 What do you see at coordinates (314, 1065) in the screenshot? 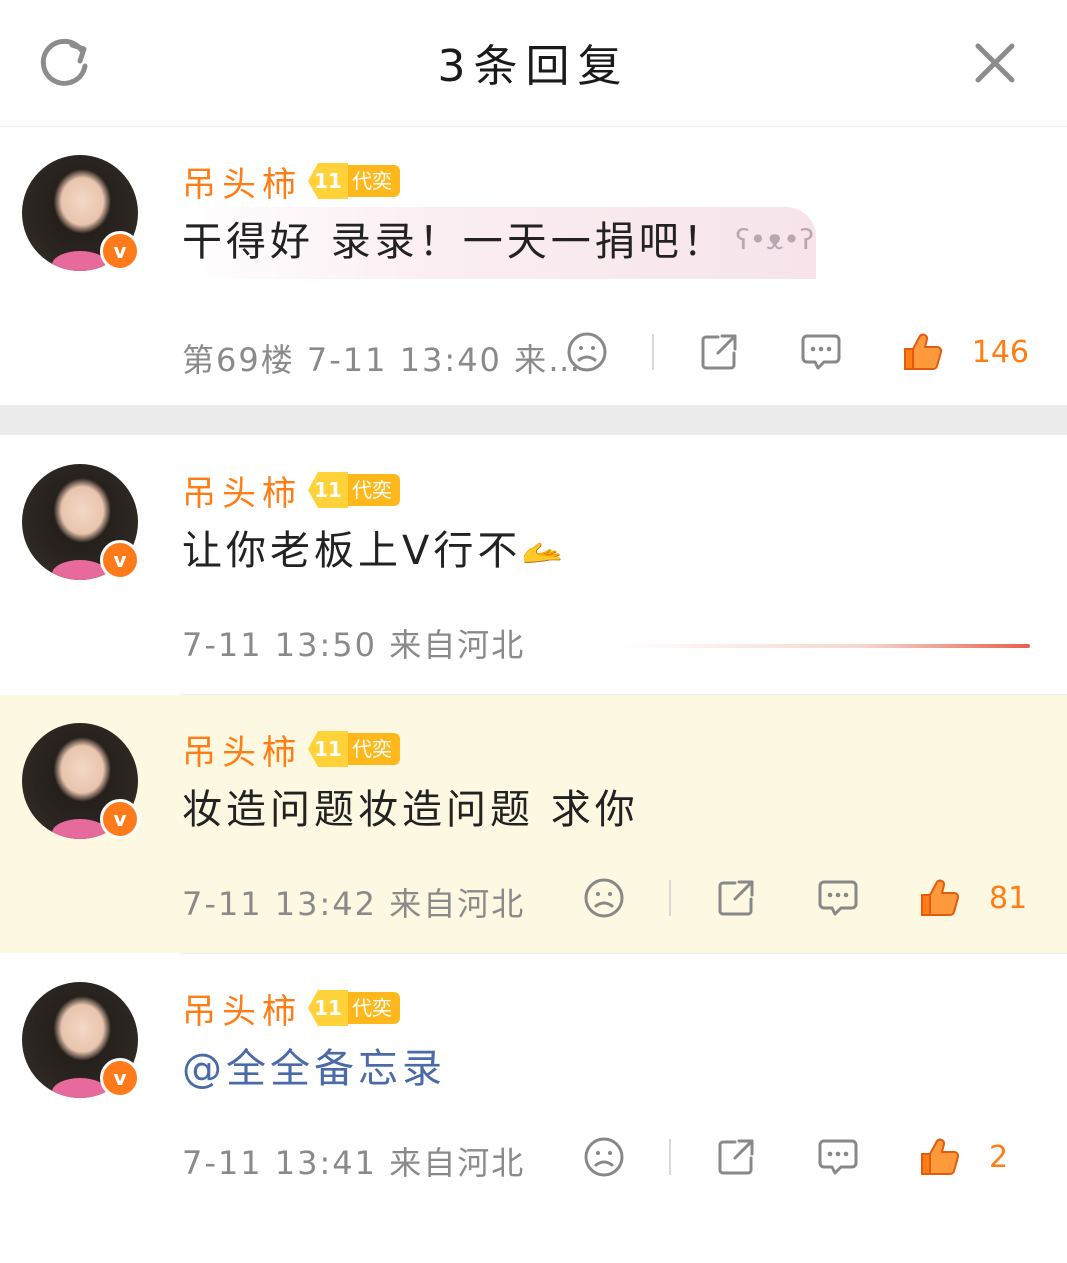
I see `mention-link: @全全备忘录` at bounding box center [314, 1065].